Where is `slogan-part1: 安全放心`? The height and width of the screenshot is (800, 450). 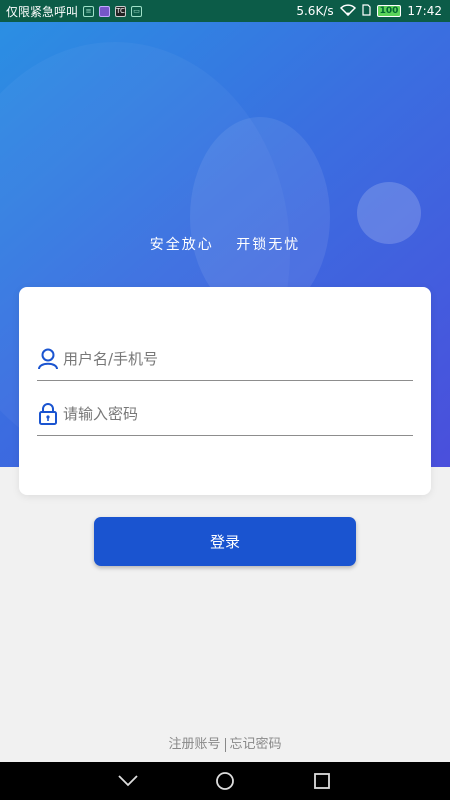
slogan-part1: 安全放心 is located at coordinates (181, 245).